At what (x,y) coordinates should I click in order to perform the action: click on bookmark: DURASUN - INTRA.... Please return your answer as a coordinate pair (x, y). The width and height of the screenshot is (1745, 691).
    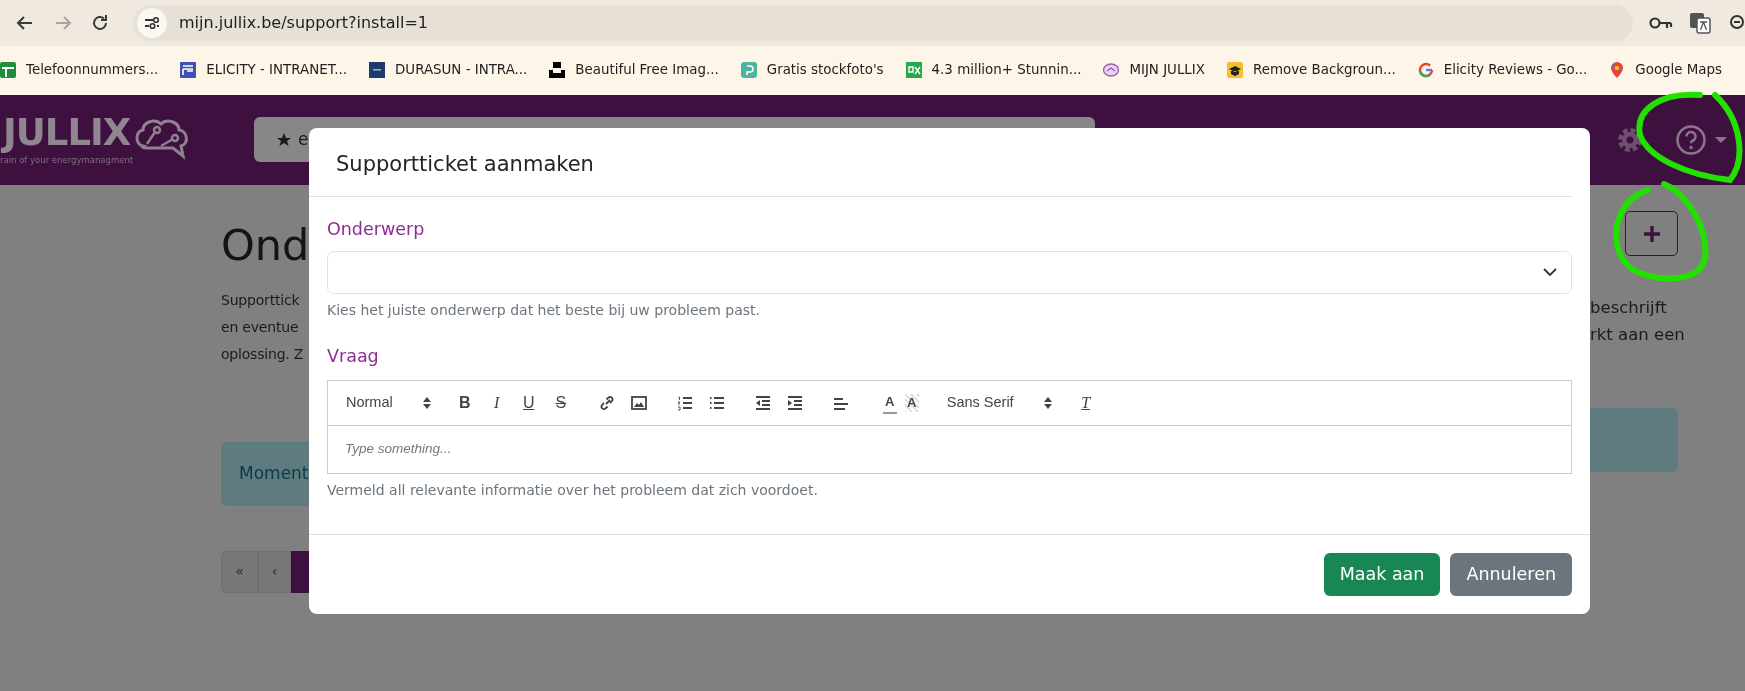
    Looking at the image, I should click on (448, 70).